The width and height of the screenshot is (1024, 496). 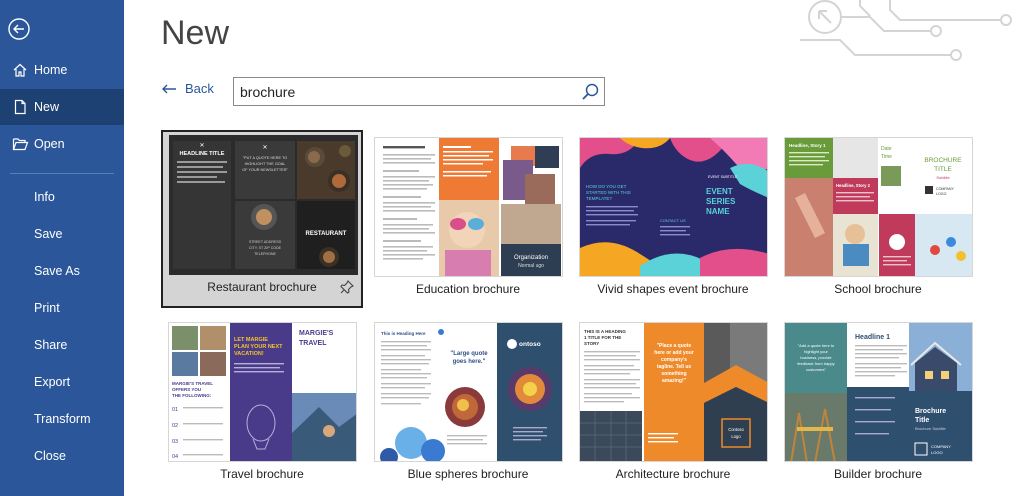 I want to click on svg-text: TITLE, so click(x=943, y=169).